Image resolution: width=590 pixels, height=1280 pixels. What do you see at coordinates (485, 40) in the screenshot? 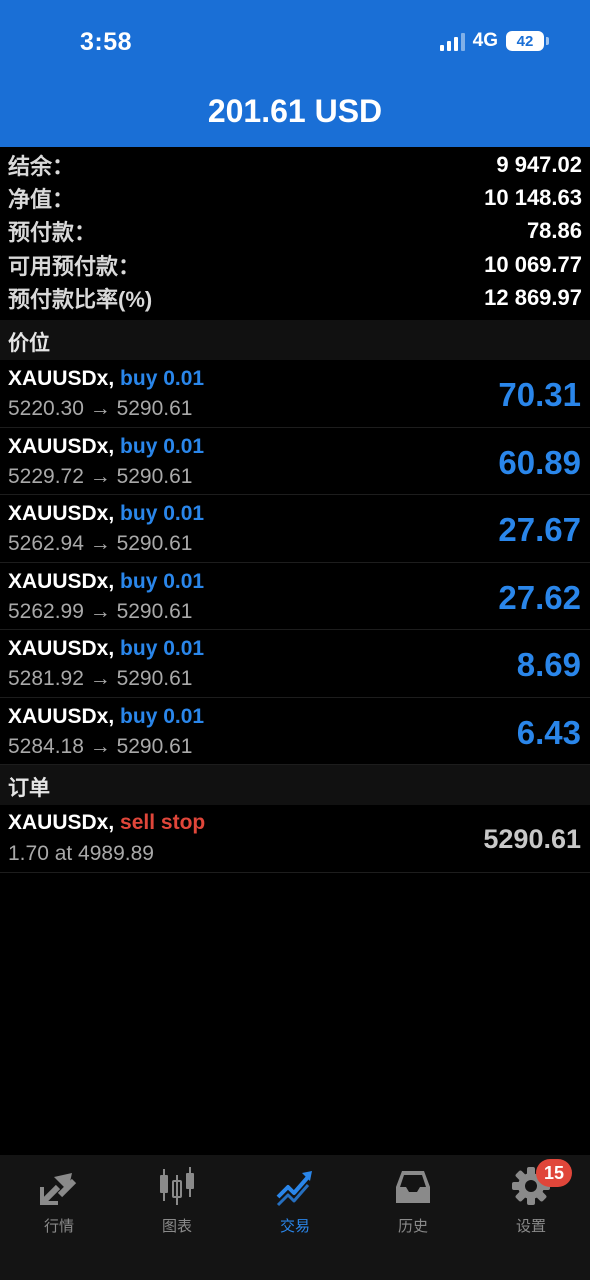
I see `network-type: 4G` at bounding box center [485, 40].